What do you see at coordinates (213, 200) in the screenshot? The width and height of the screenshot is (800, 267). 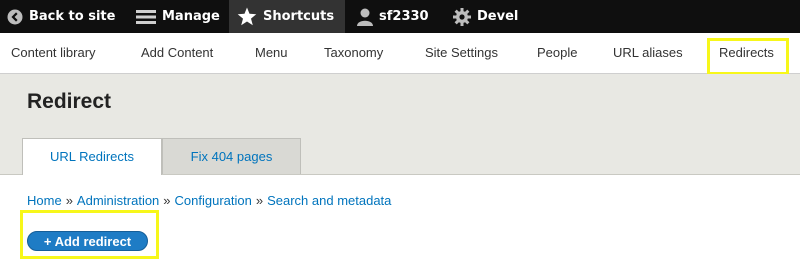 I see `breadcrumb-configuration: Configuration` at bounding box center [213, 200].